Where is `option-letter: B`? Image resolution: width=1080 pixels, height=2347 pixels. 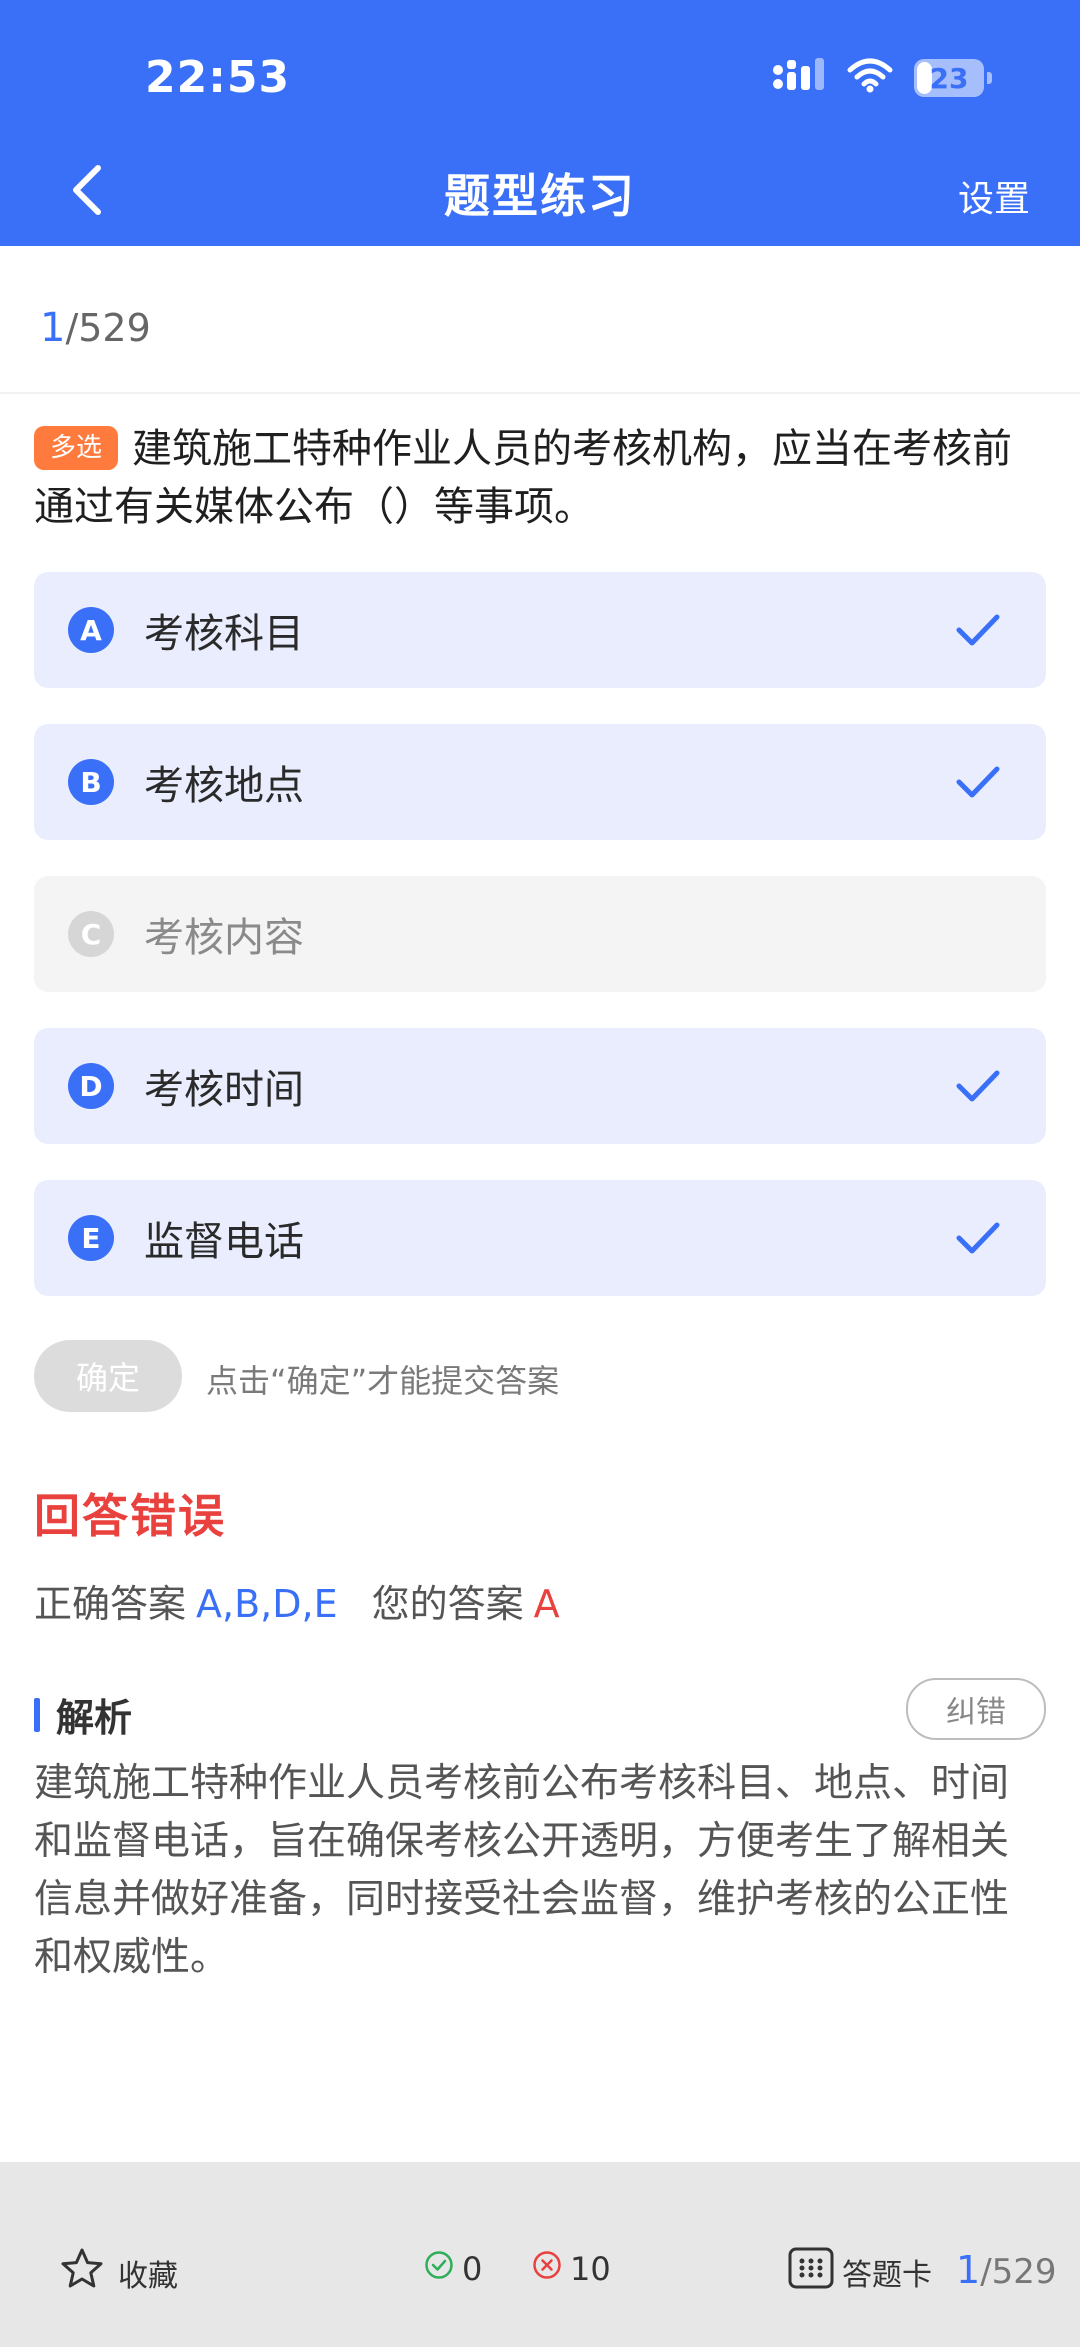
option-letter: B is located at coordinates (91, 782).